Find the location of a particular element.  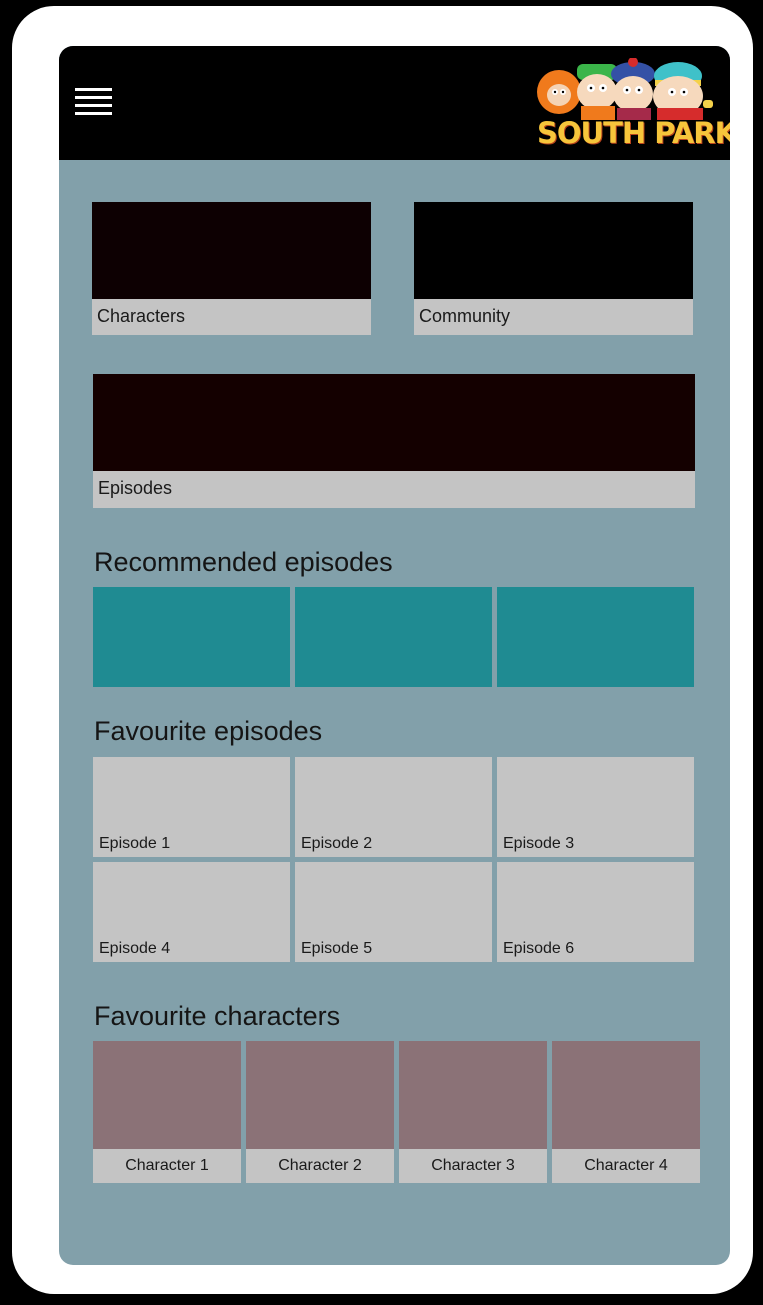

recommended-episodes-title: Recommended episodes is located at coordinates (243, 562).